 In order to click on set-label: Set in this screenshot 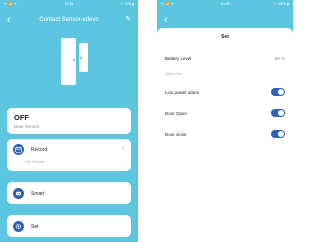, I will do `click(35, 226)`.